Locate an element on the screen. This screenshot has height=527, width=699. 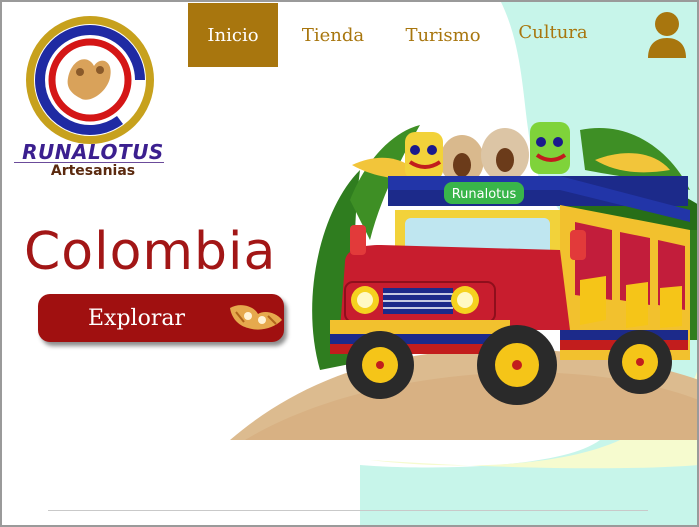
explore-button-label: Explorar is located at coordinates (136, 318).